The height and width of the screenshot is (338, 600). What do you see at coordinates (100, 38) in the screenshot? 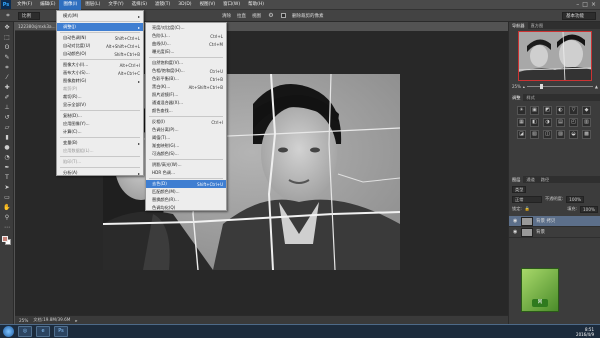
I see `menu-item-auto-tone: 自动色调(N) Shift+Ctrl+L` at bounding box center [100, 38].